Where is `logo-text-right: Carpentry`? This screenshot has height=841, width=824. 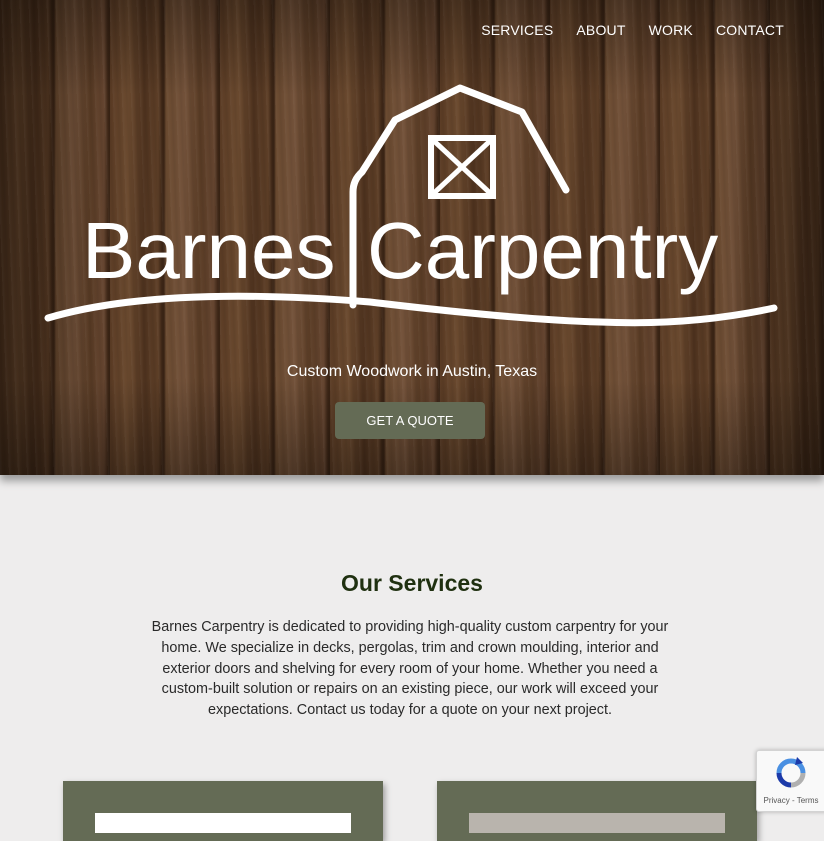 logo-text-right: Carpentry is located at coordinates (542, 250).